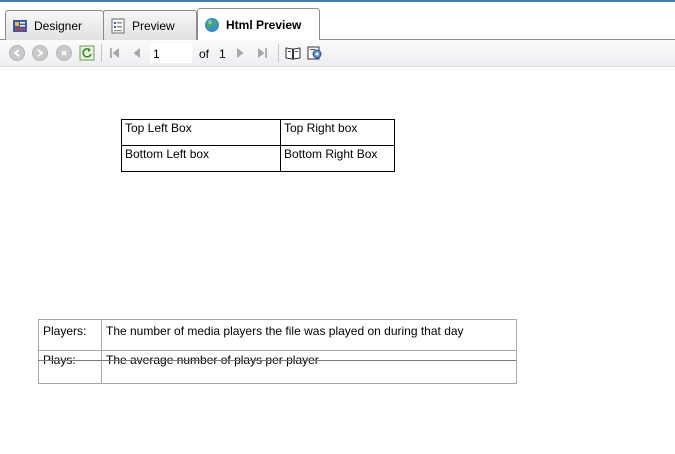 The height and width of the screenshot is (454, 675). What do you see at coordinates (118, 26) in the screenshot?
I see `preview-icon` at bounding box center [118, 26].